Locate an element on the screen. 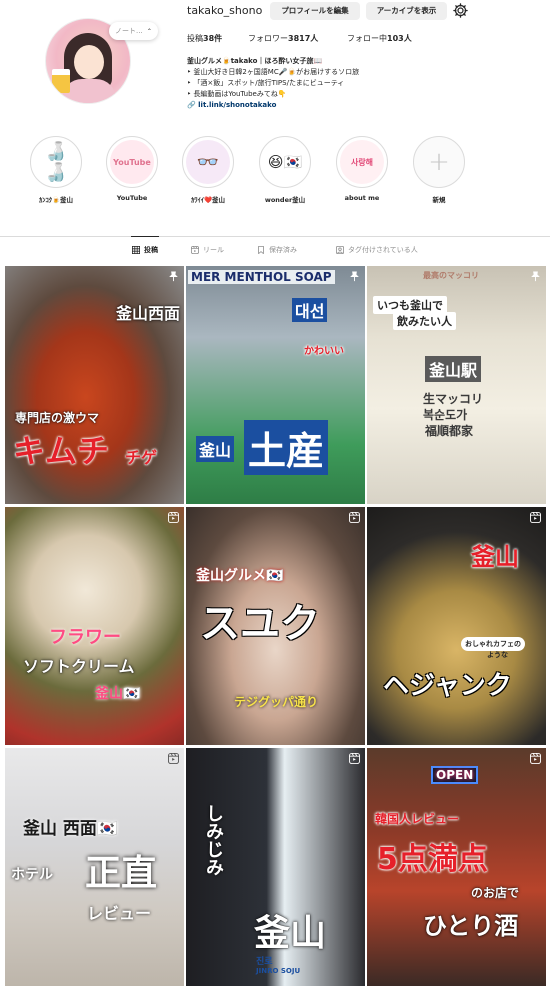 The width and height of the screenshot is (550, 992). following-value: 103人 is located at coordinates (399, 38).